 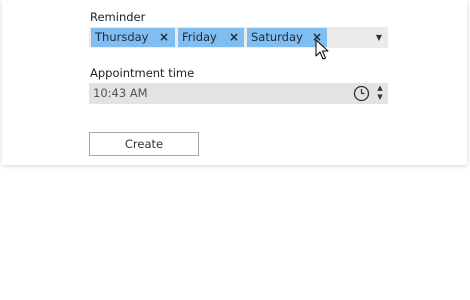 What do you see at coordinates (144, 144) in the screenshot?
I see `create-button: Create` at bounding box center [144, 144].